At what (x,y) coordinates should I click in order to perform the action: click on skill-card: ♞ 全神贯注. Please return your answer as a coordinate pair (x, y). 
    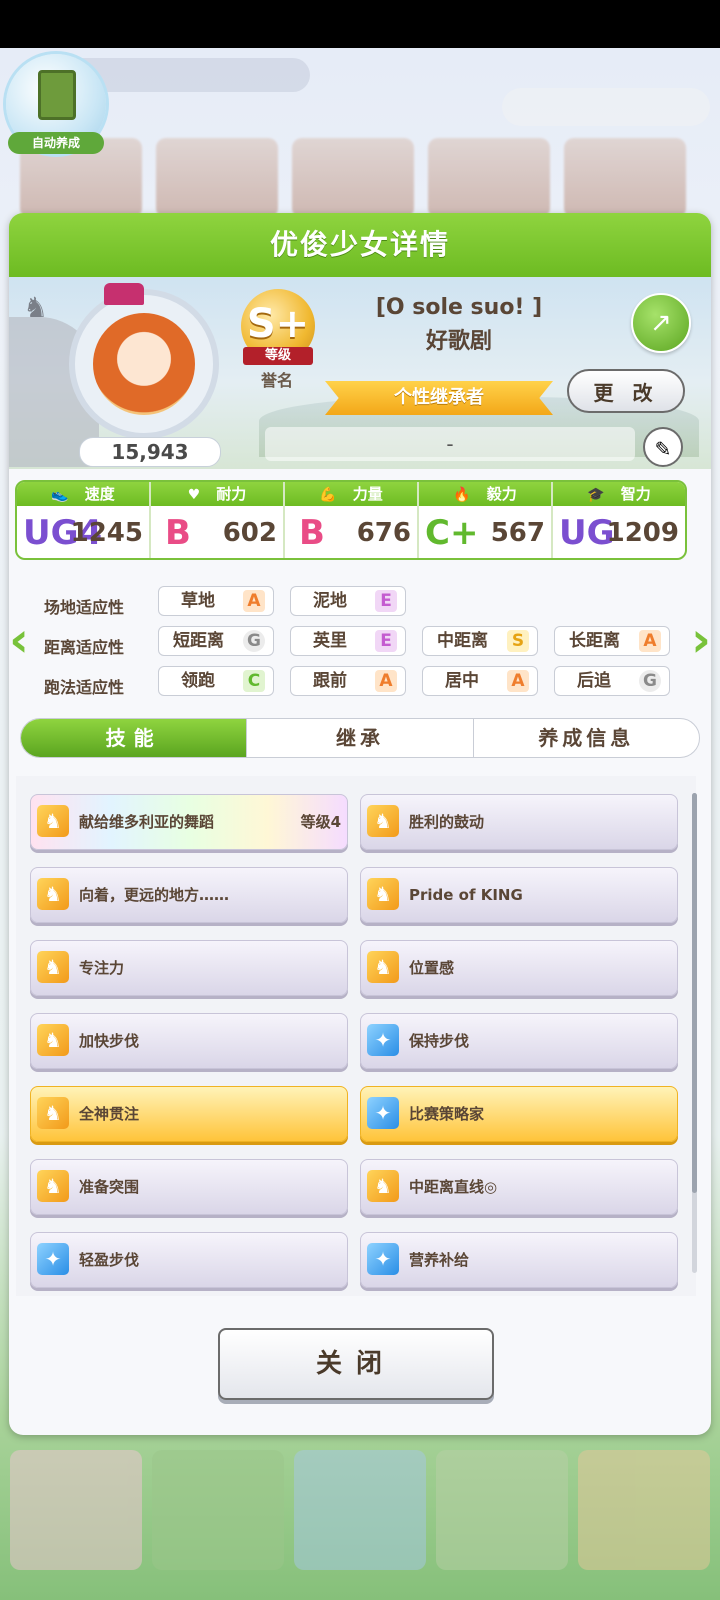
    Looking at the image, I should click on (189, 1114).